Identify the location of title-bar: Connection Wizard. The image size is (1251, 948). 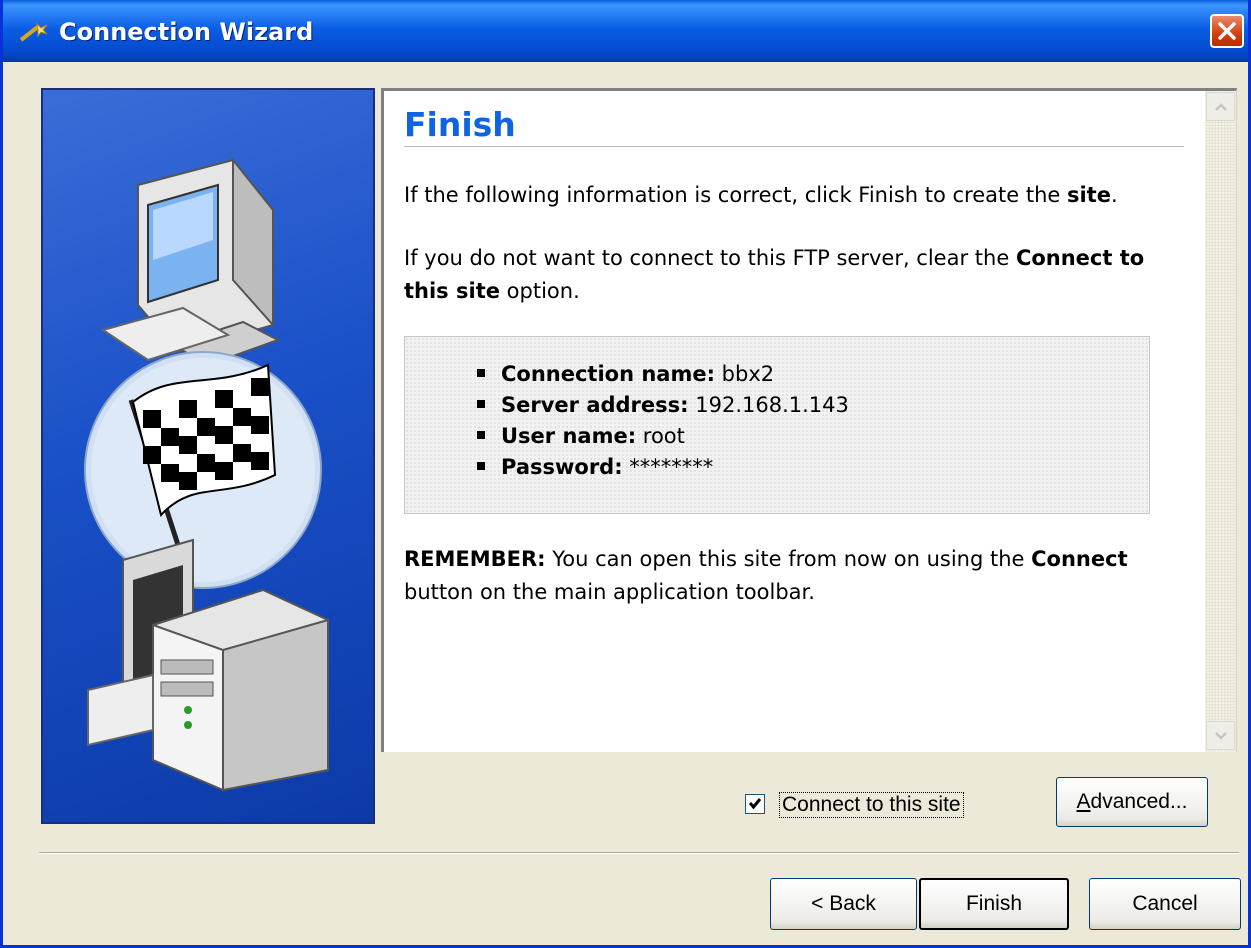
(625, 31).